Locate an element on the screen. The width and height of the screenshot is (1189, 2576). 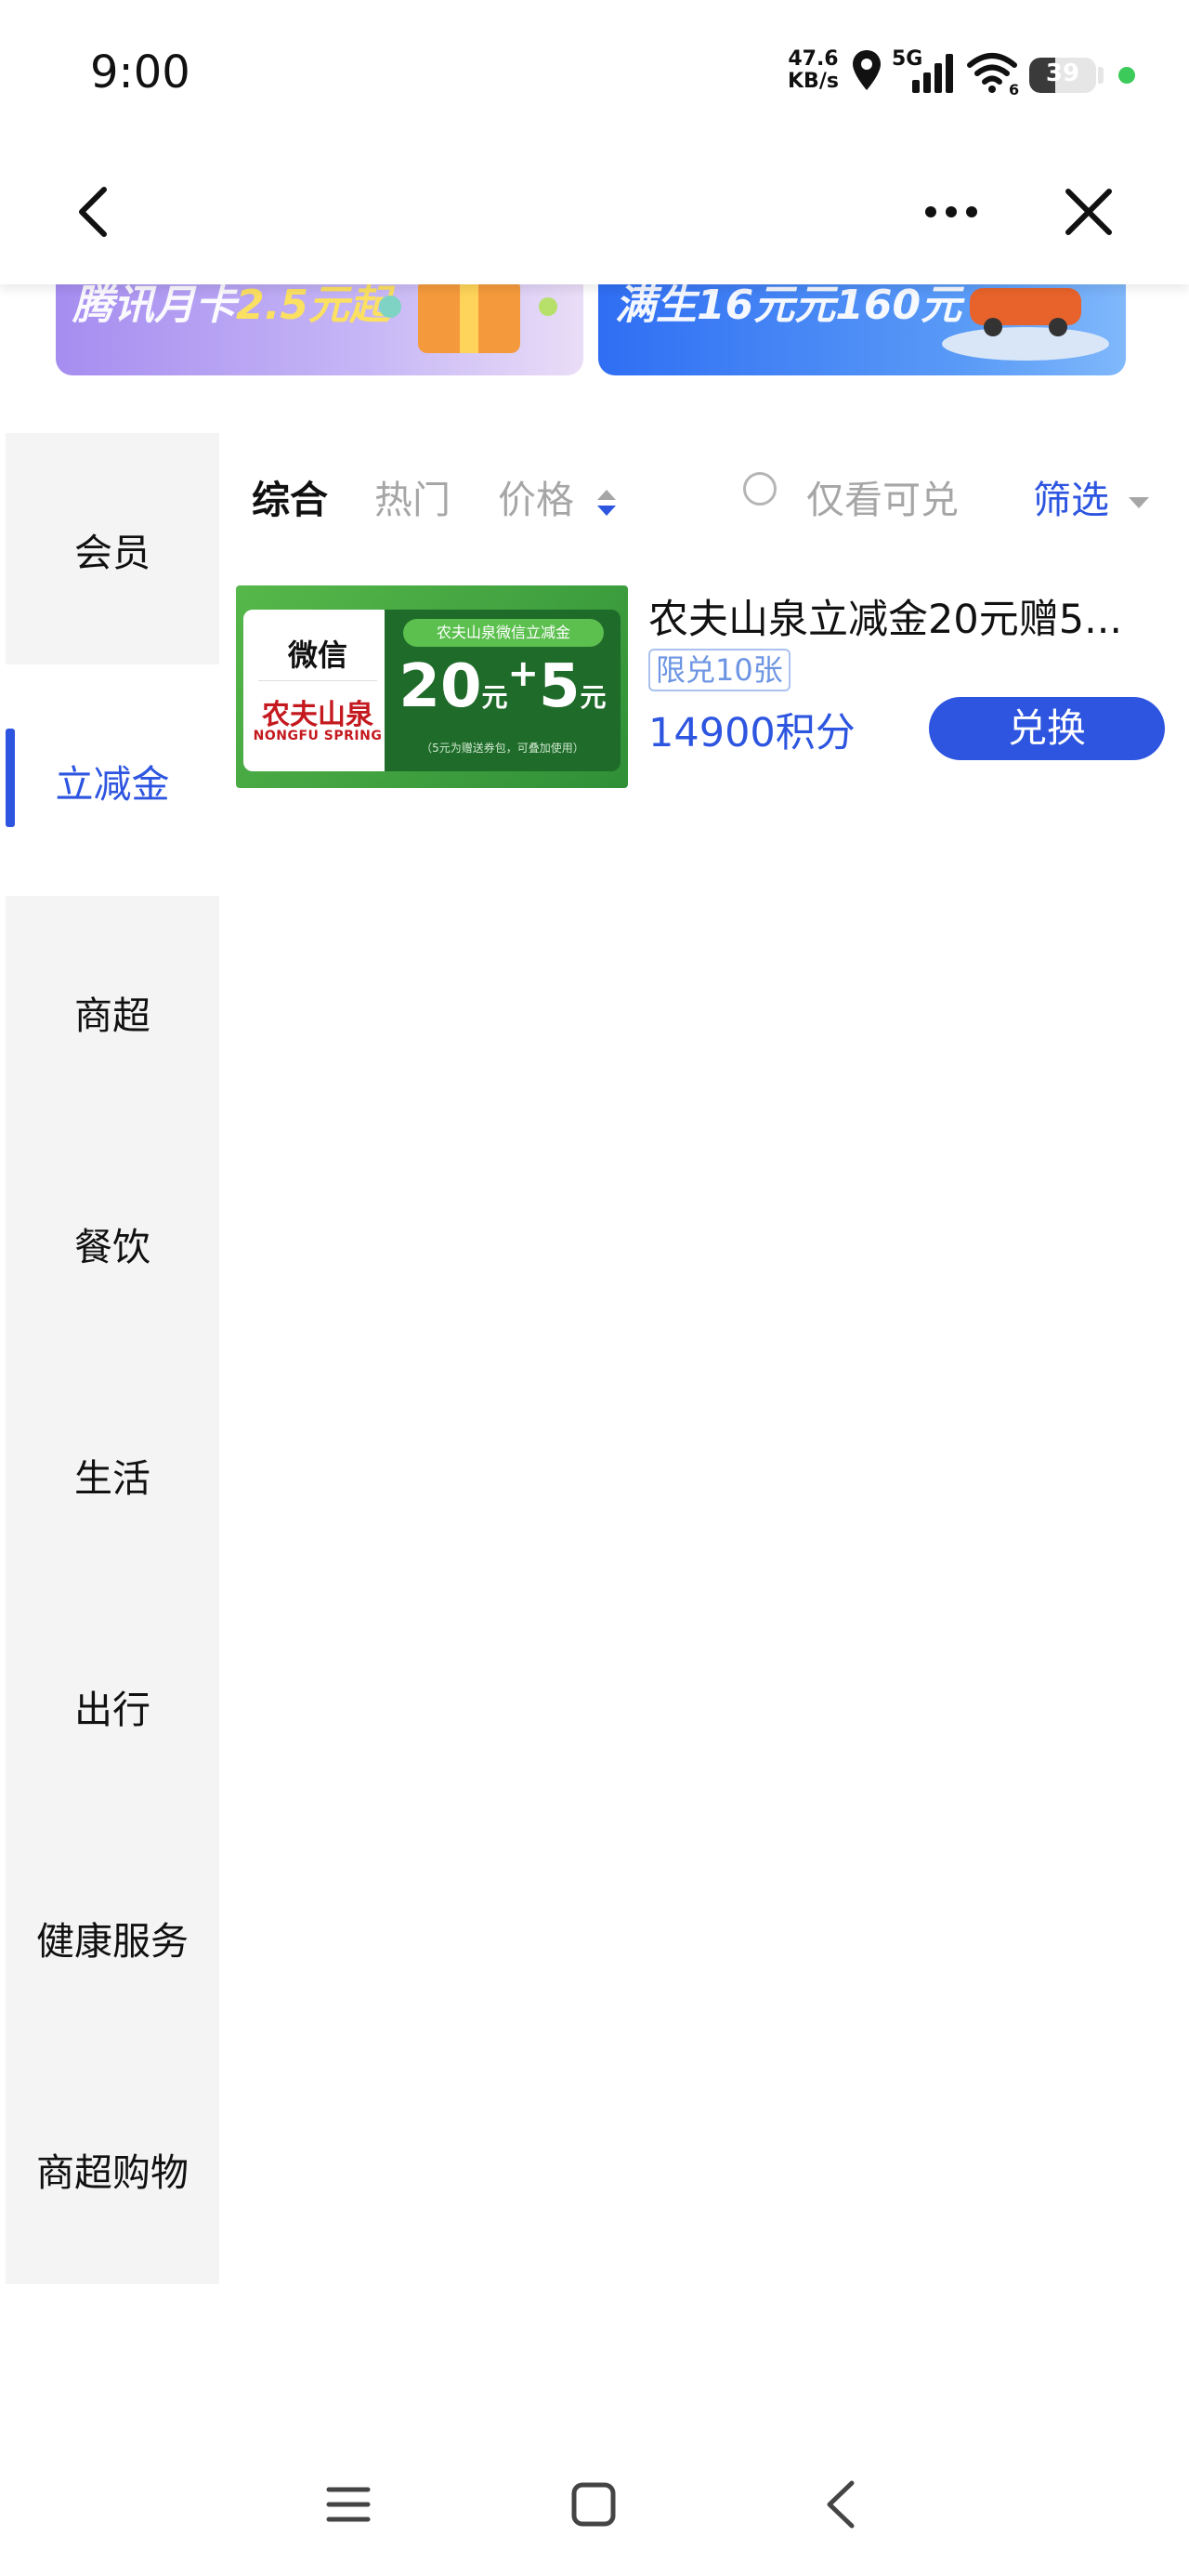
gift-box-icon is located at coordinates (468, 316).